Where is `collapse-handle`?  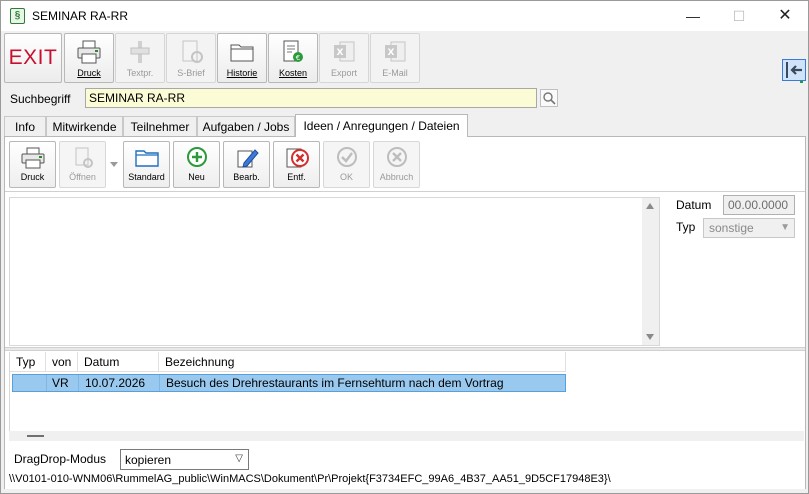 collapse-handle is located at coordinates (35, 436).